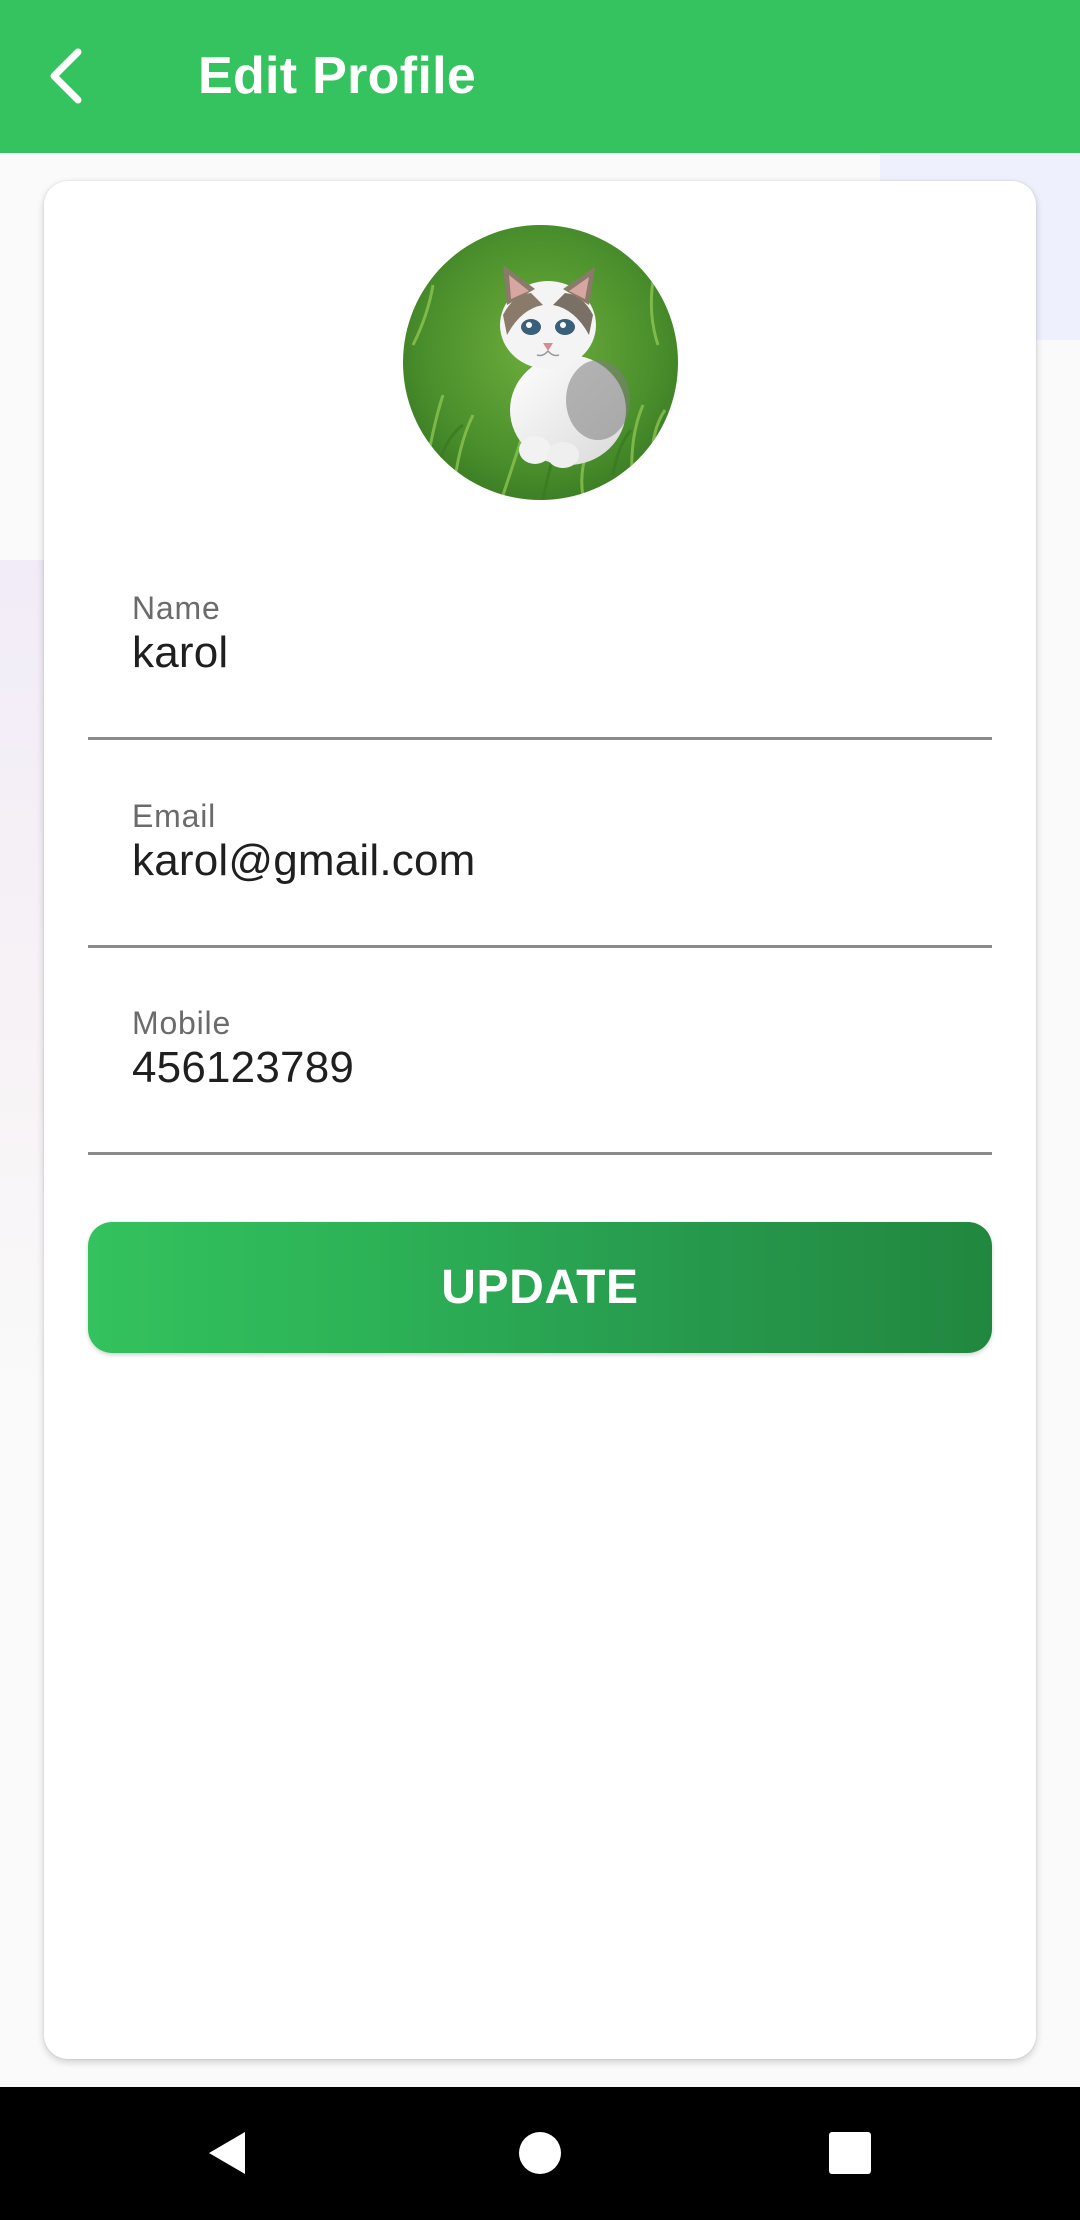 The width and height of the screenshot is (1080, 2220). I want to click on update-button: UPDATE, so click(540, 1287).